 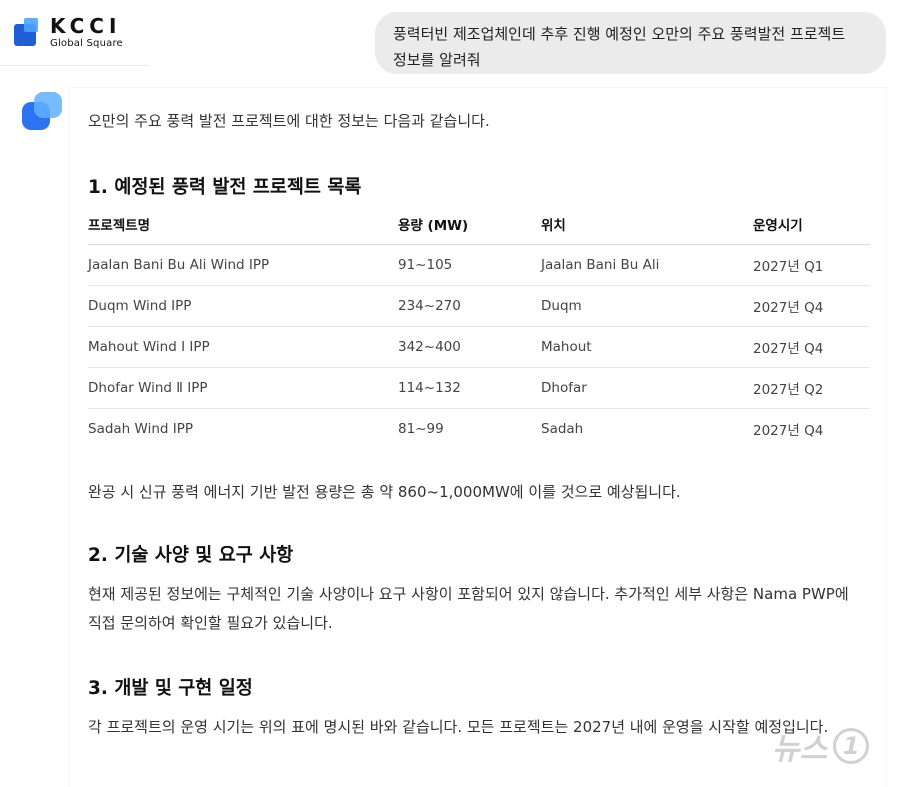 I want to click on table-cell: 81~99, so click(x=421, y=429).